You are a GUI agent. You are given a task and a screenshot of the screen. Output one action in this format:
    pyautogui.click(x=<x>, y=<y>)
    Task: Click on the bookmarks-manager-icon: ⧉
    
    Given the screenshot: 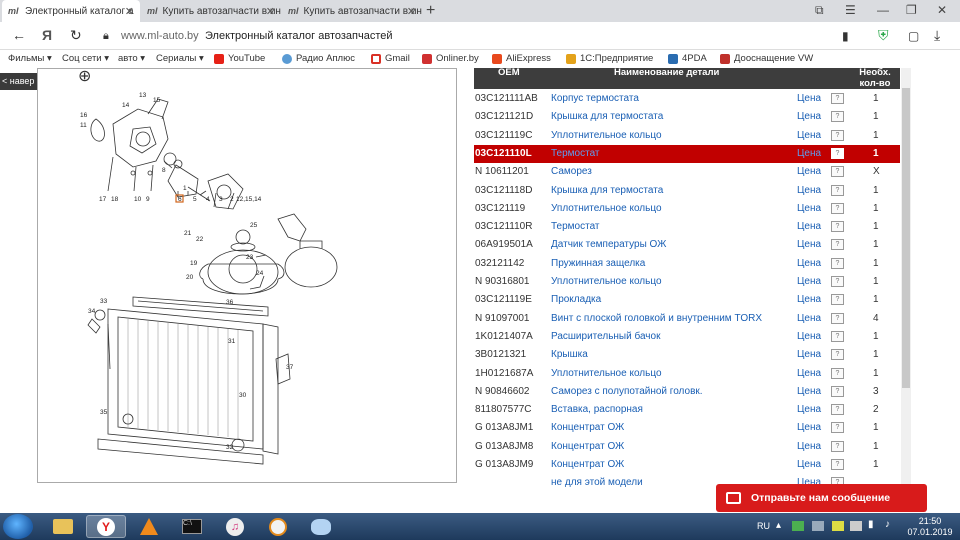 What is the action you would take?
    pyautogui.click(x=819, y=10)
    